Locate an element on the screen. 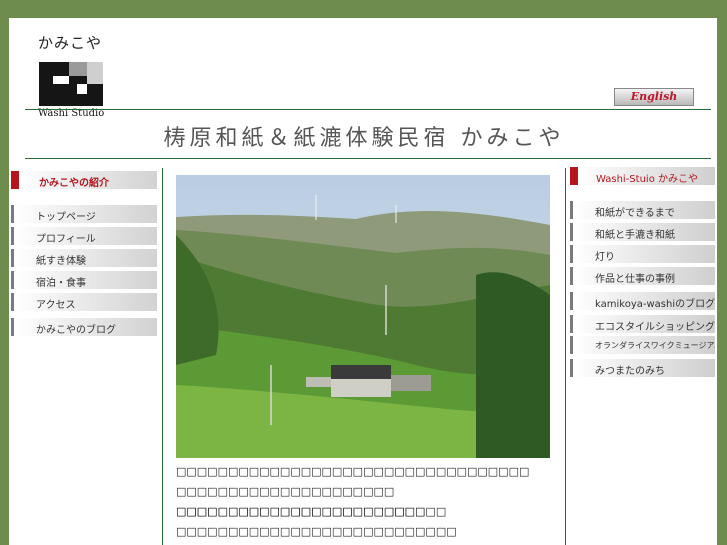  nav-item-access: アクセス is located at coordinates (84, 302).